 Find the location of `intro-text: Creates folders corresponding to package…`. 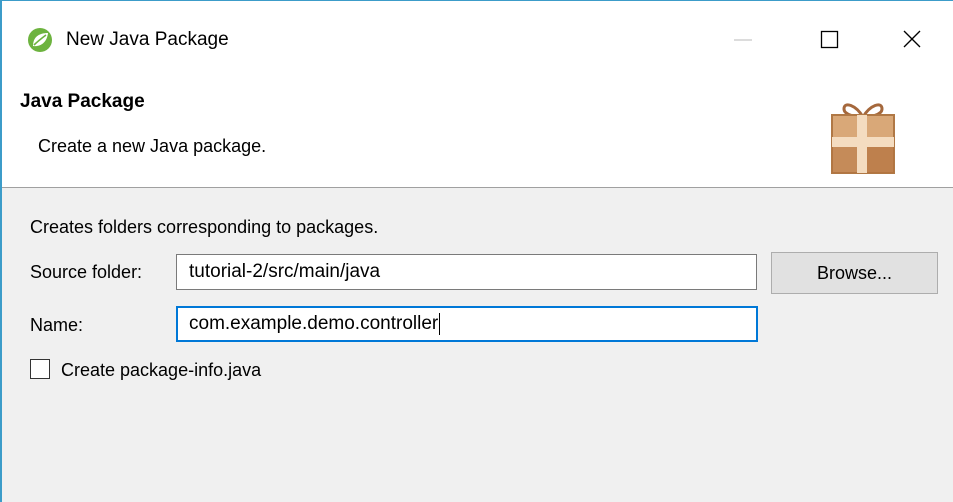

intro-text: Creates folders corresponding to package… is located at coordinates (204, 227).